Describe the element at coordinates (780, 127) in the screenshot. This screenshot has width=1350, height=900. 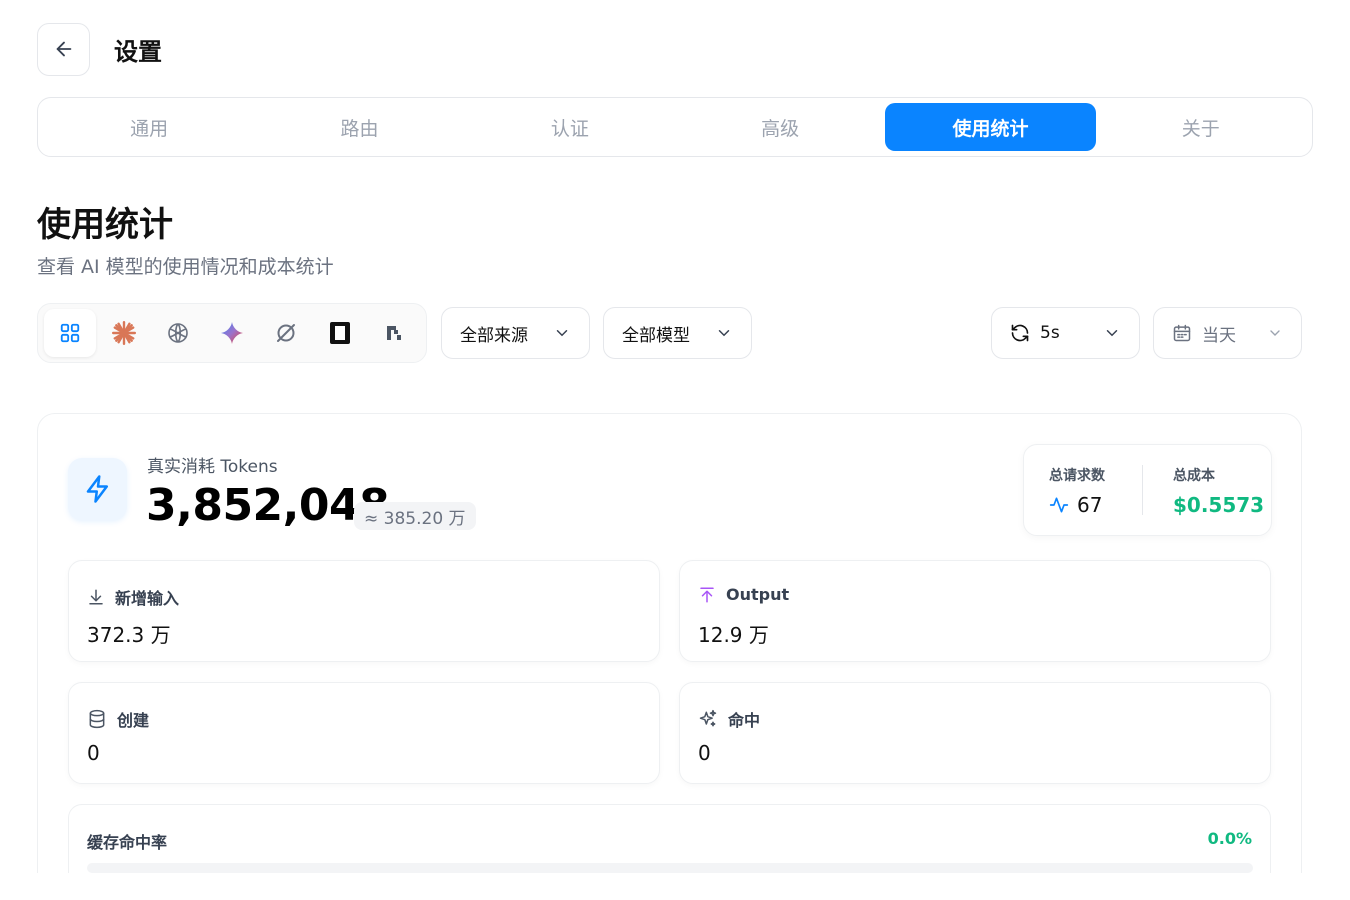
I see `tab-advanced: 高级` at that location.